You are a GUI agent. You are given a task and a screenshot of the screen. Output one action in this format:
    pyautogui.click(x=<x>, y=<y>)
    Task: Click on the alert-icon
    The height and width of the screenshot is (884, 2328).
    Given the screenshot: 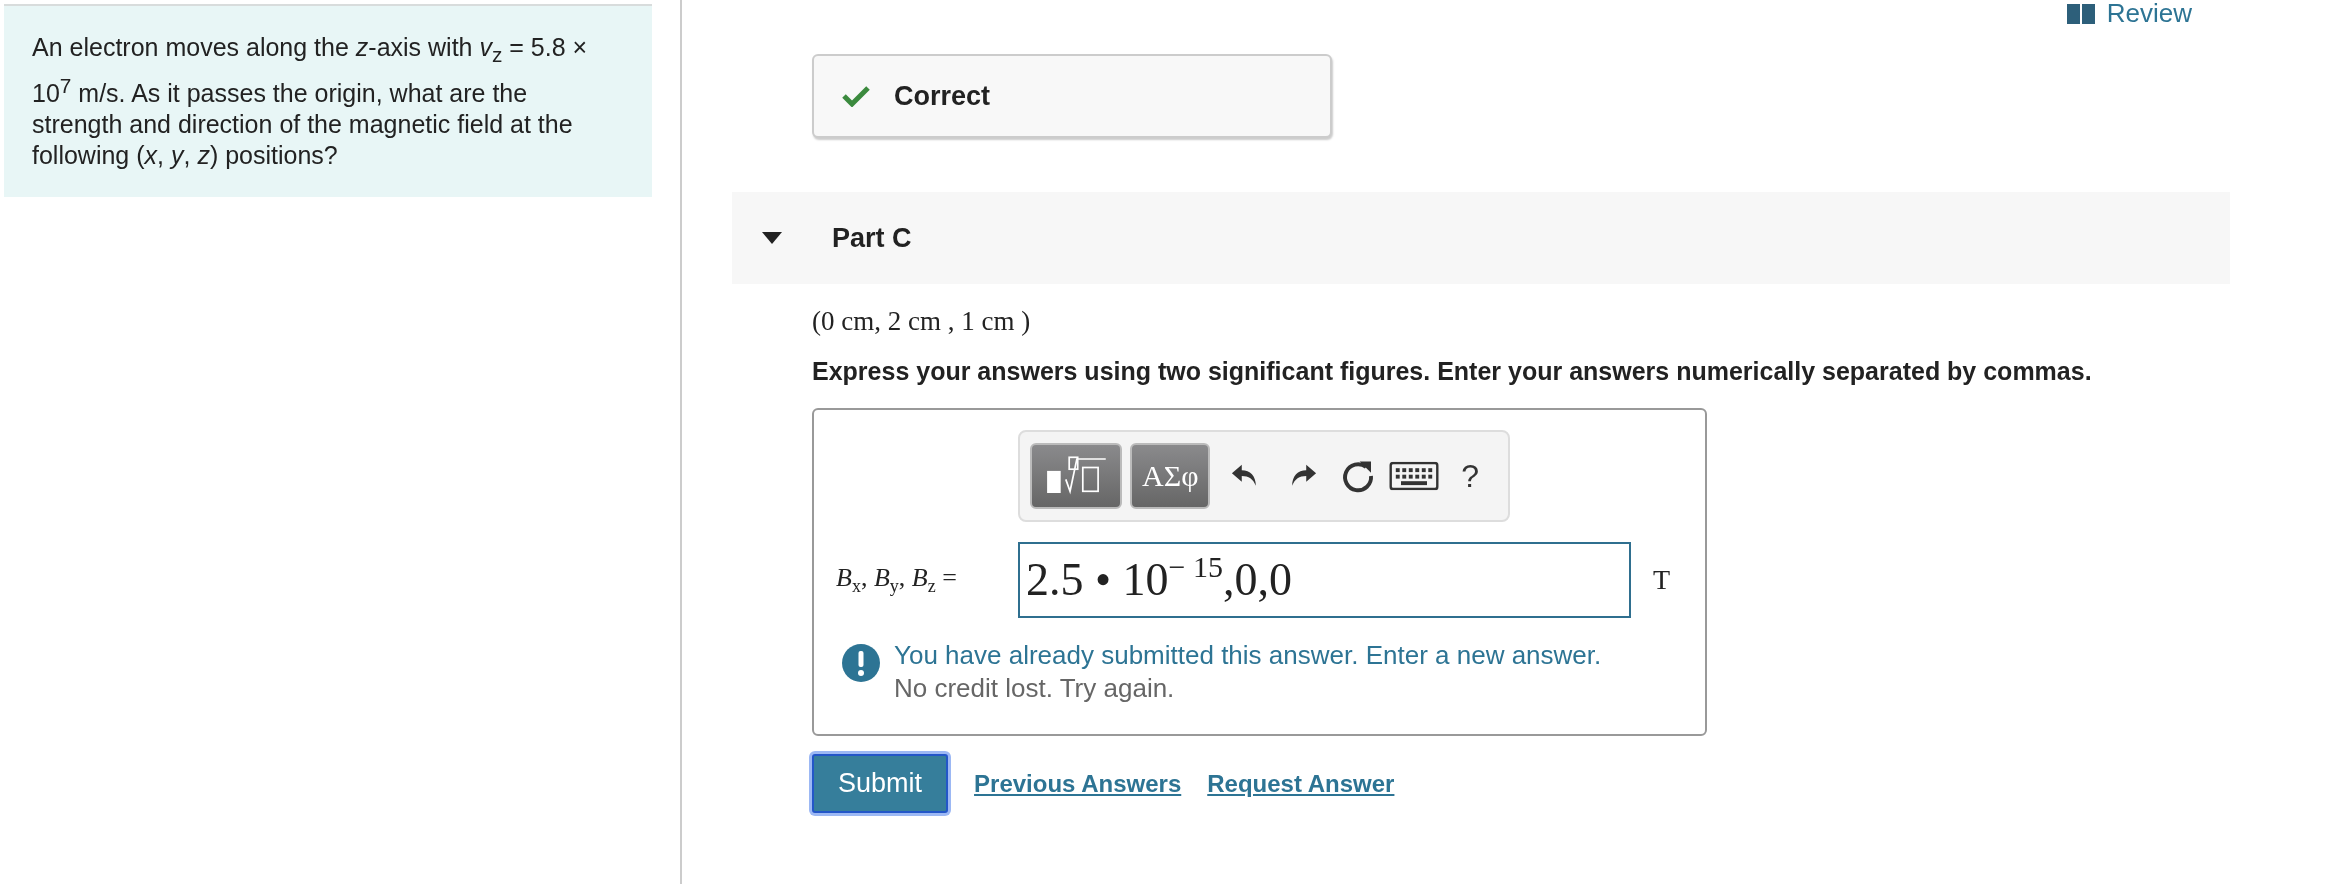 What is the action you would take?
    pyautogui.click(x=861, y=663)
    